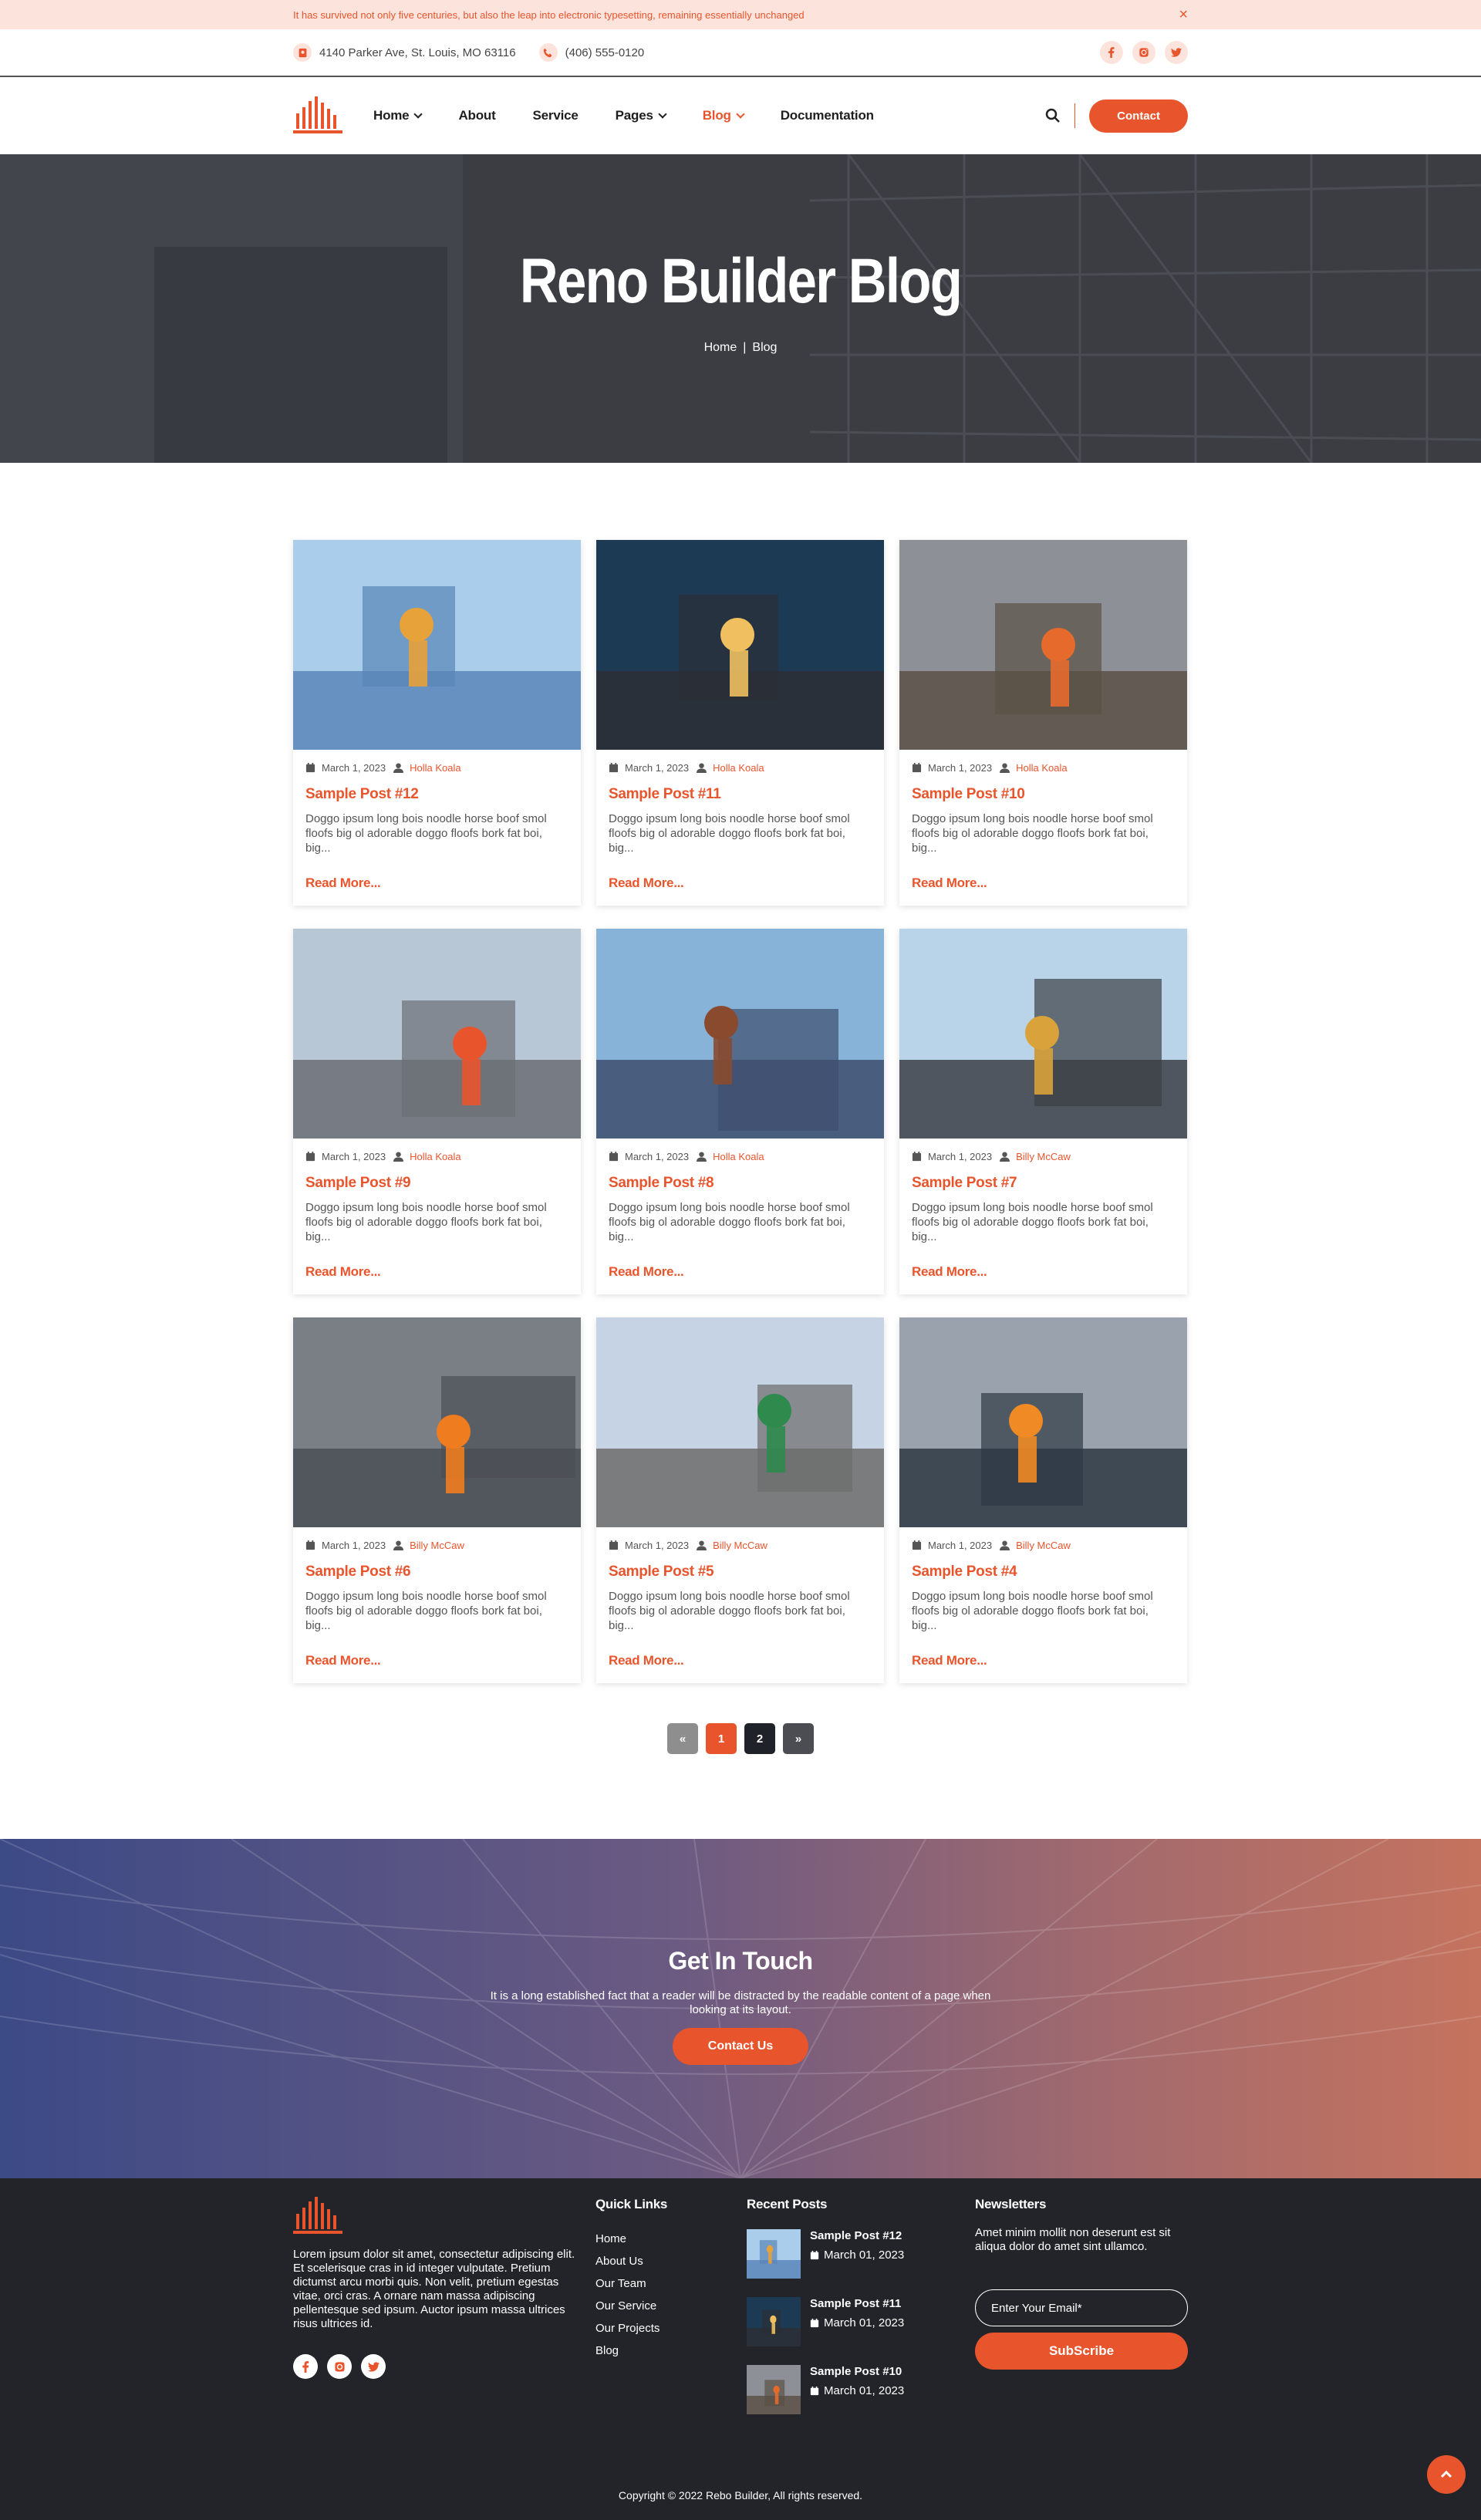 The image size is (1481, 2520). What do you see at coordinates (305, 2366) in the screenshot?
I see `footer-facebook-icon` at bounding box center [305, 2366].